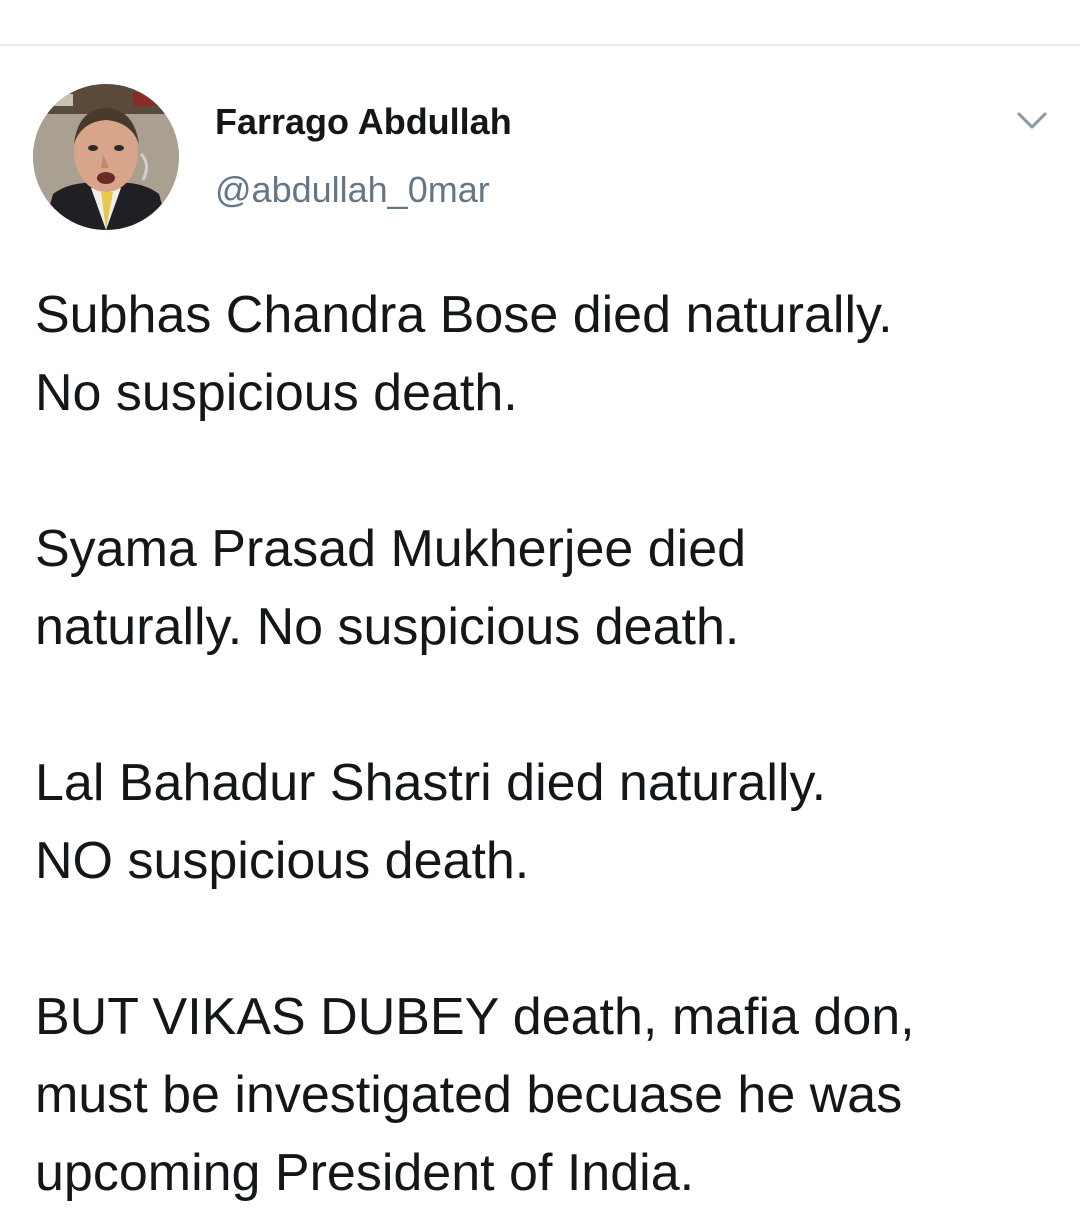 The image size is (1080, 1225). I want to click on author-handle: @abdullah_0mar, so click(352, 190).